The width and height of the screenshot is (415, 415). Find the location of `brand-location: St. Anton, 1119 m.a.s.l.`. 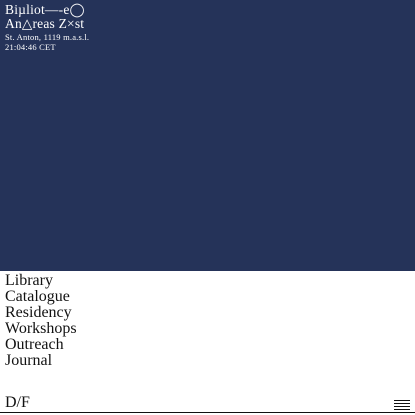

brand-location: St. Anton, 1119 m.a.s.l. is located at coordinates (47, 37).